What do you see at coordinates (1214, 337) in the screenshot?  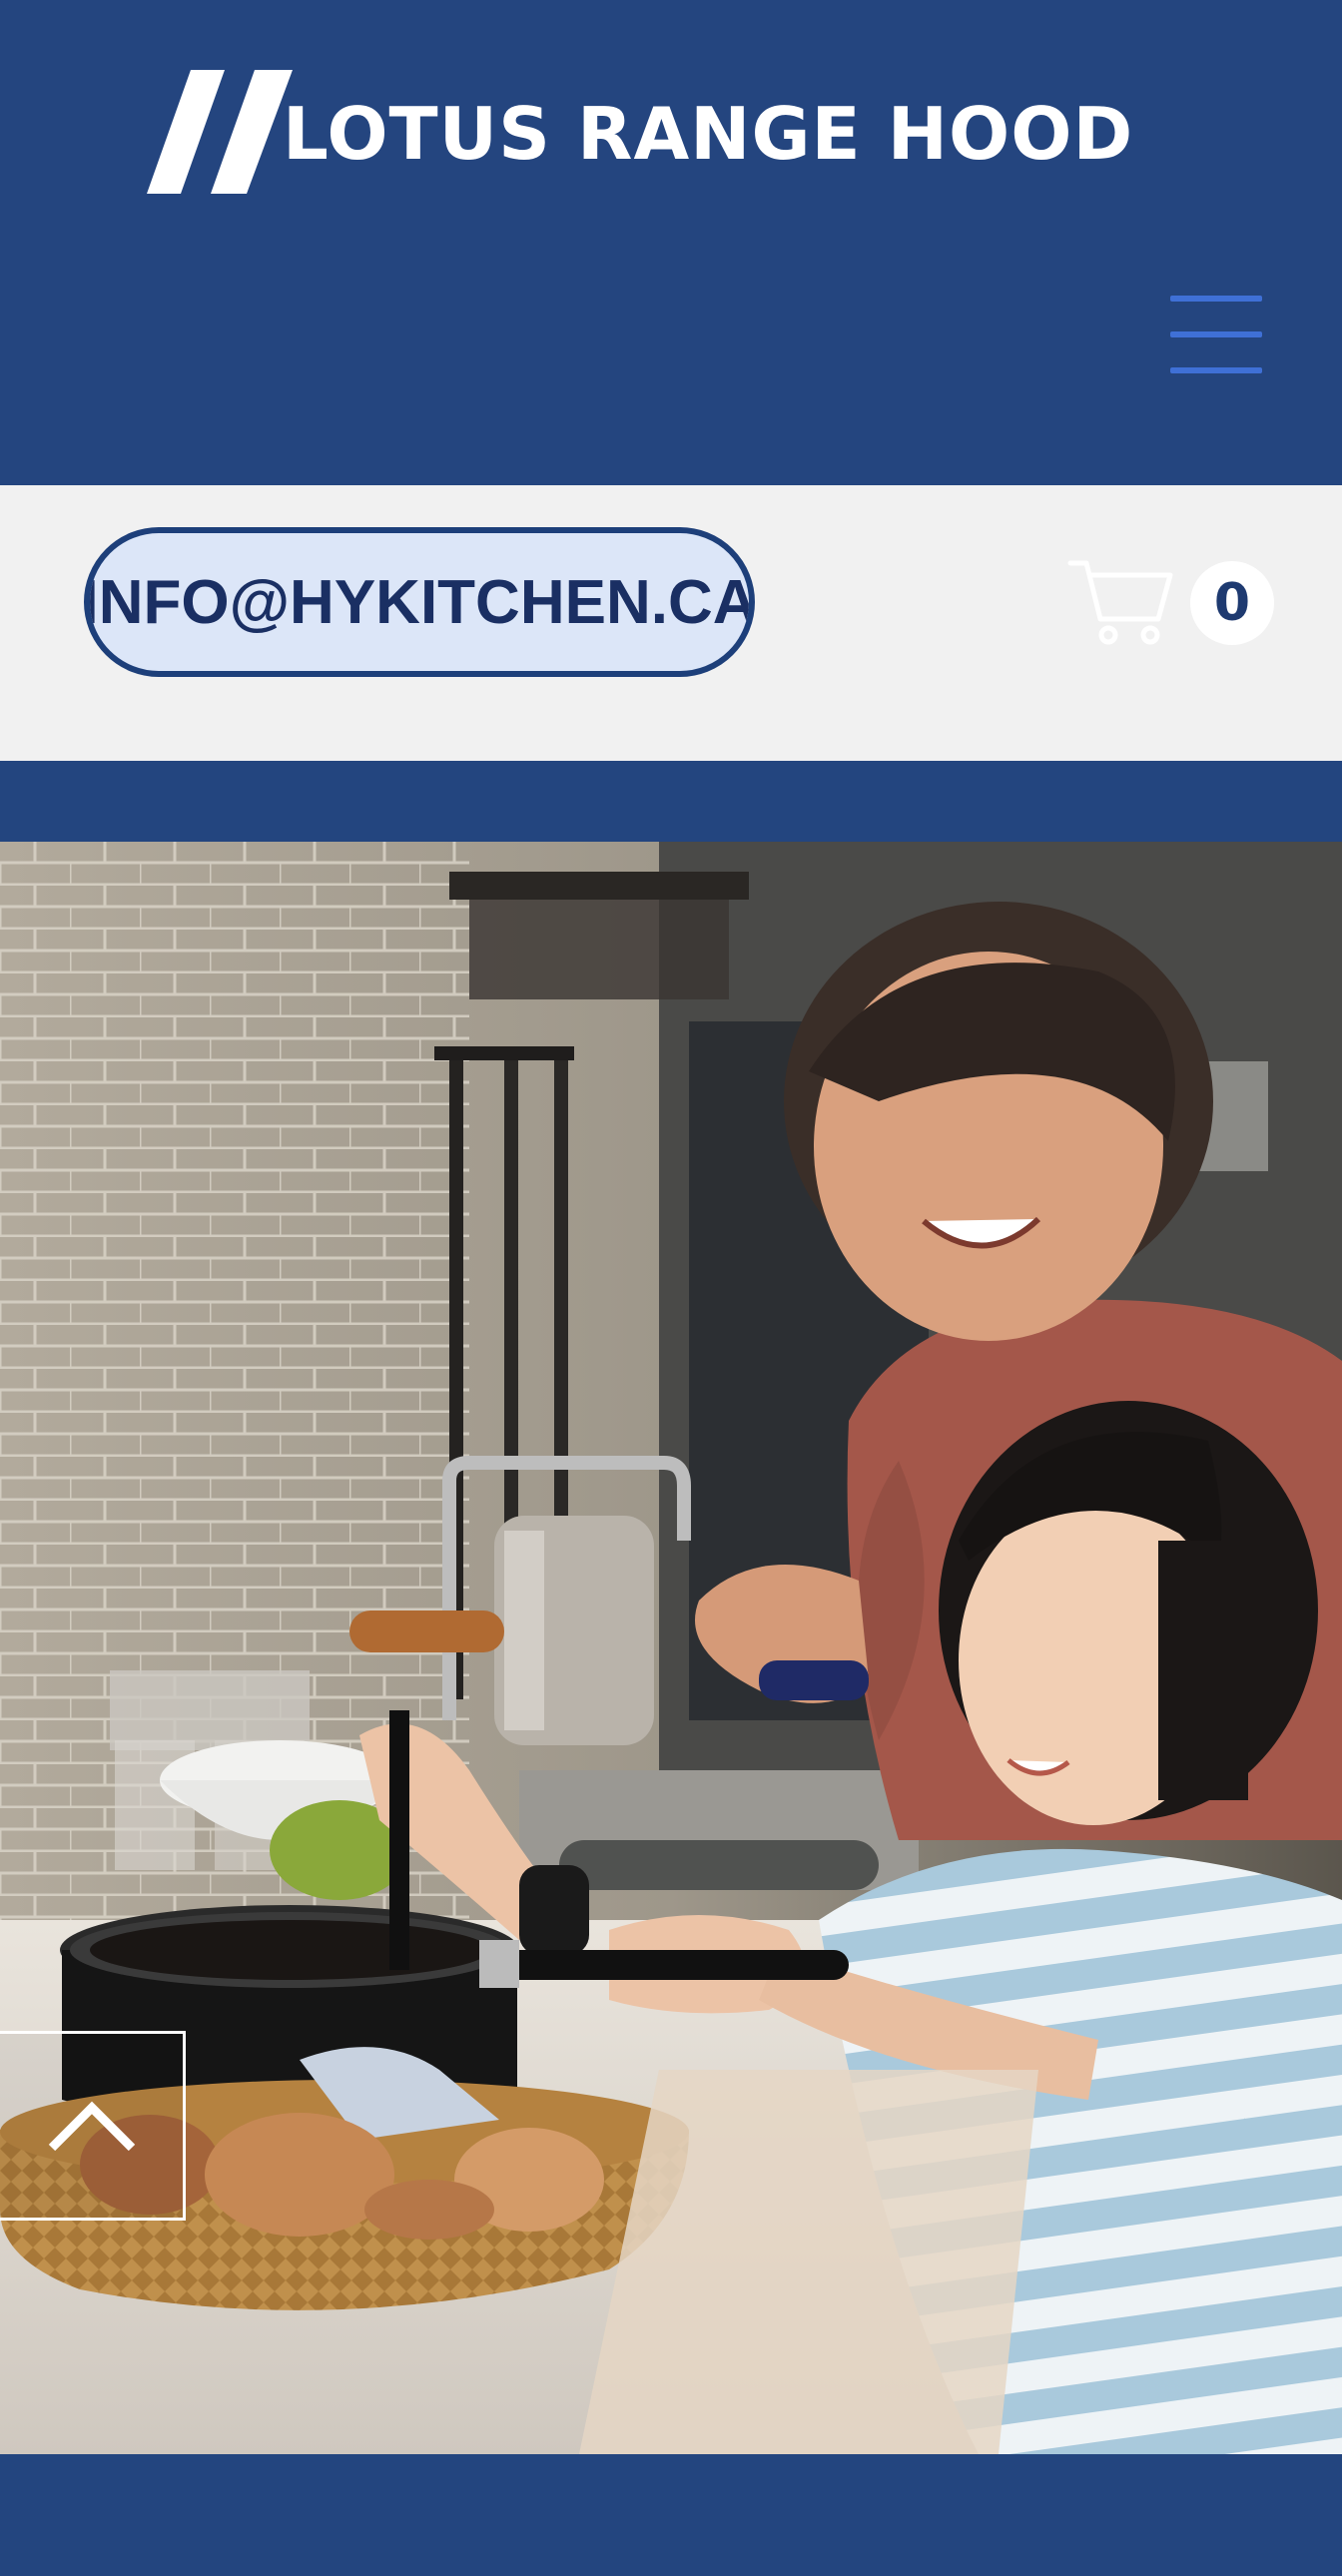 I see `hamburger-menu-icon` at bounding box center [1214, 337].